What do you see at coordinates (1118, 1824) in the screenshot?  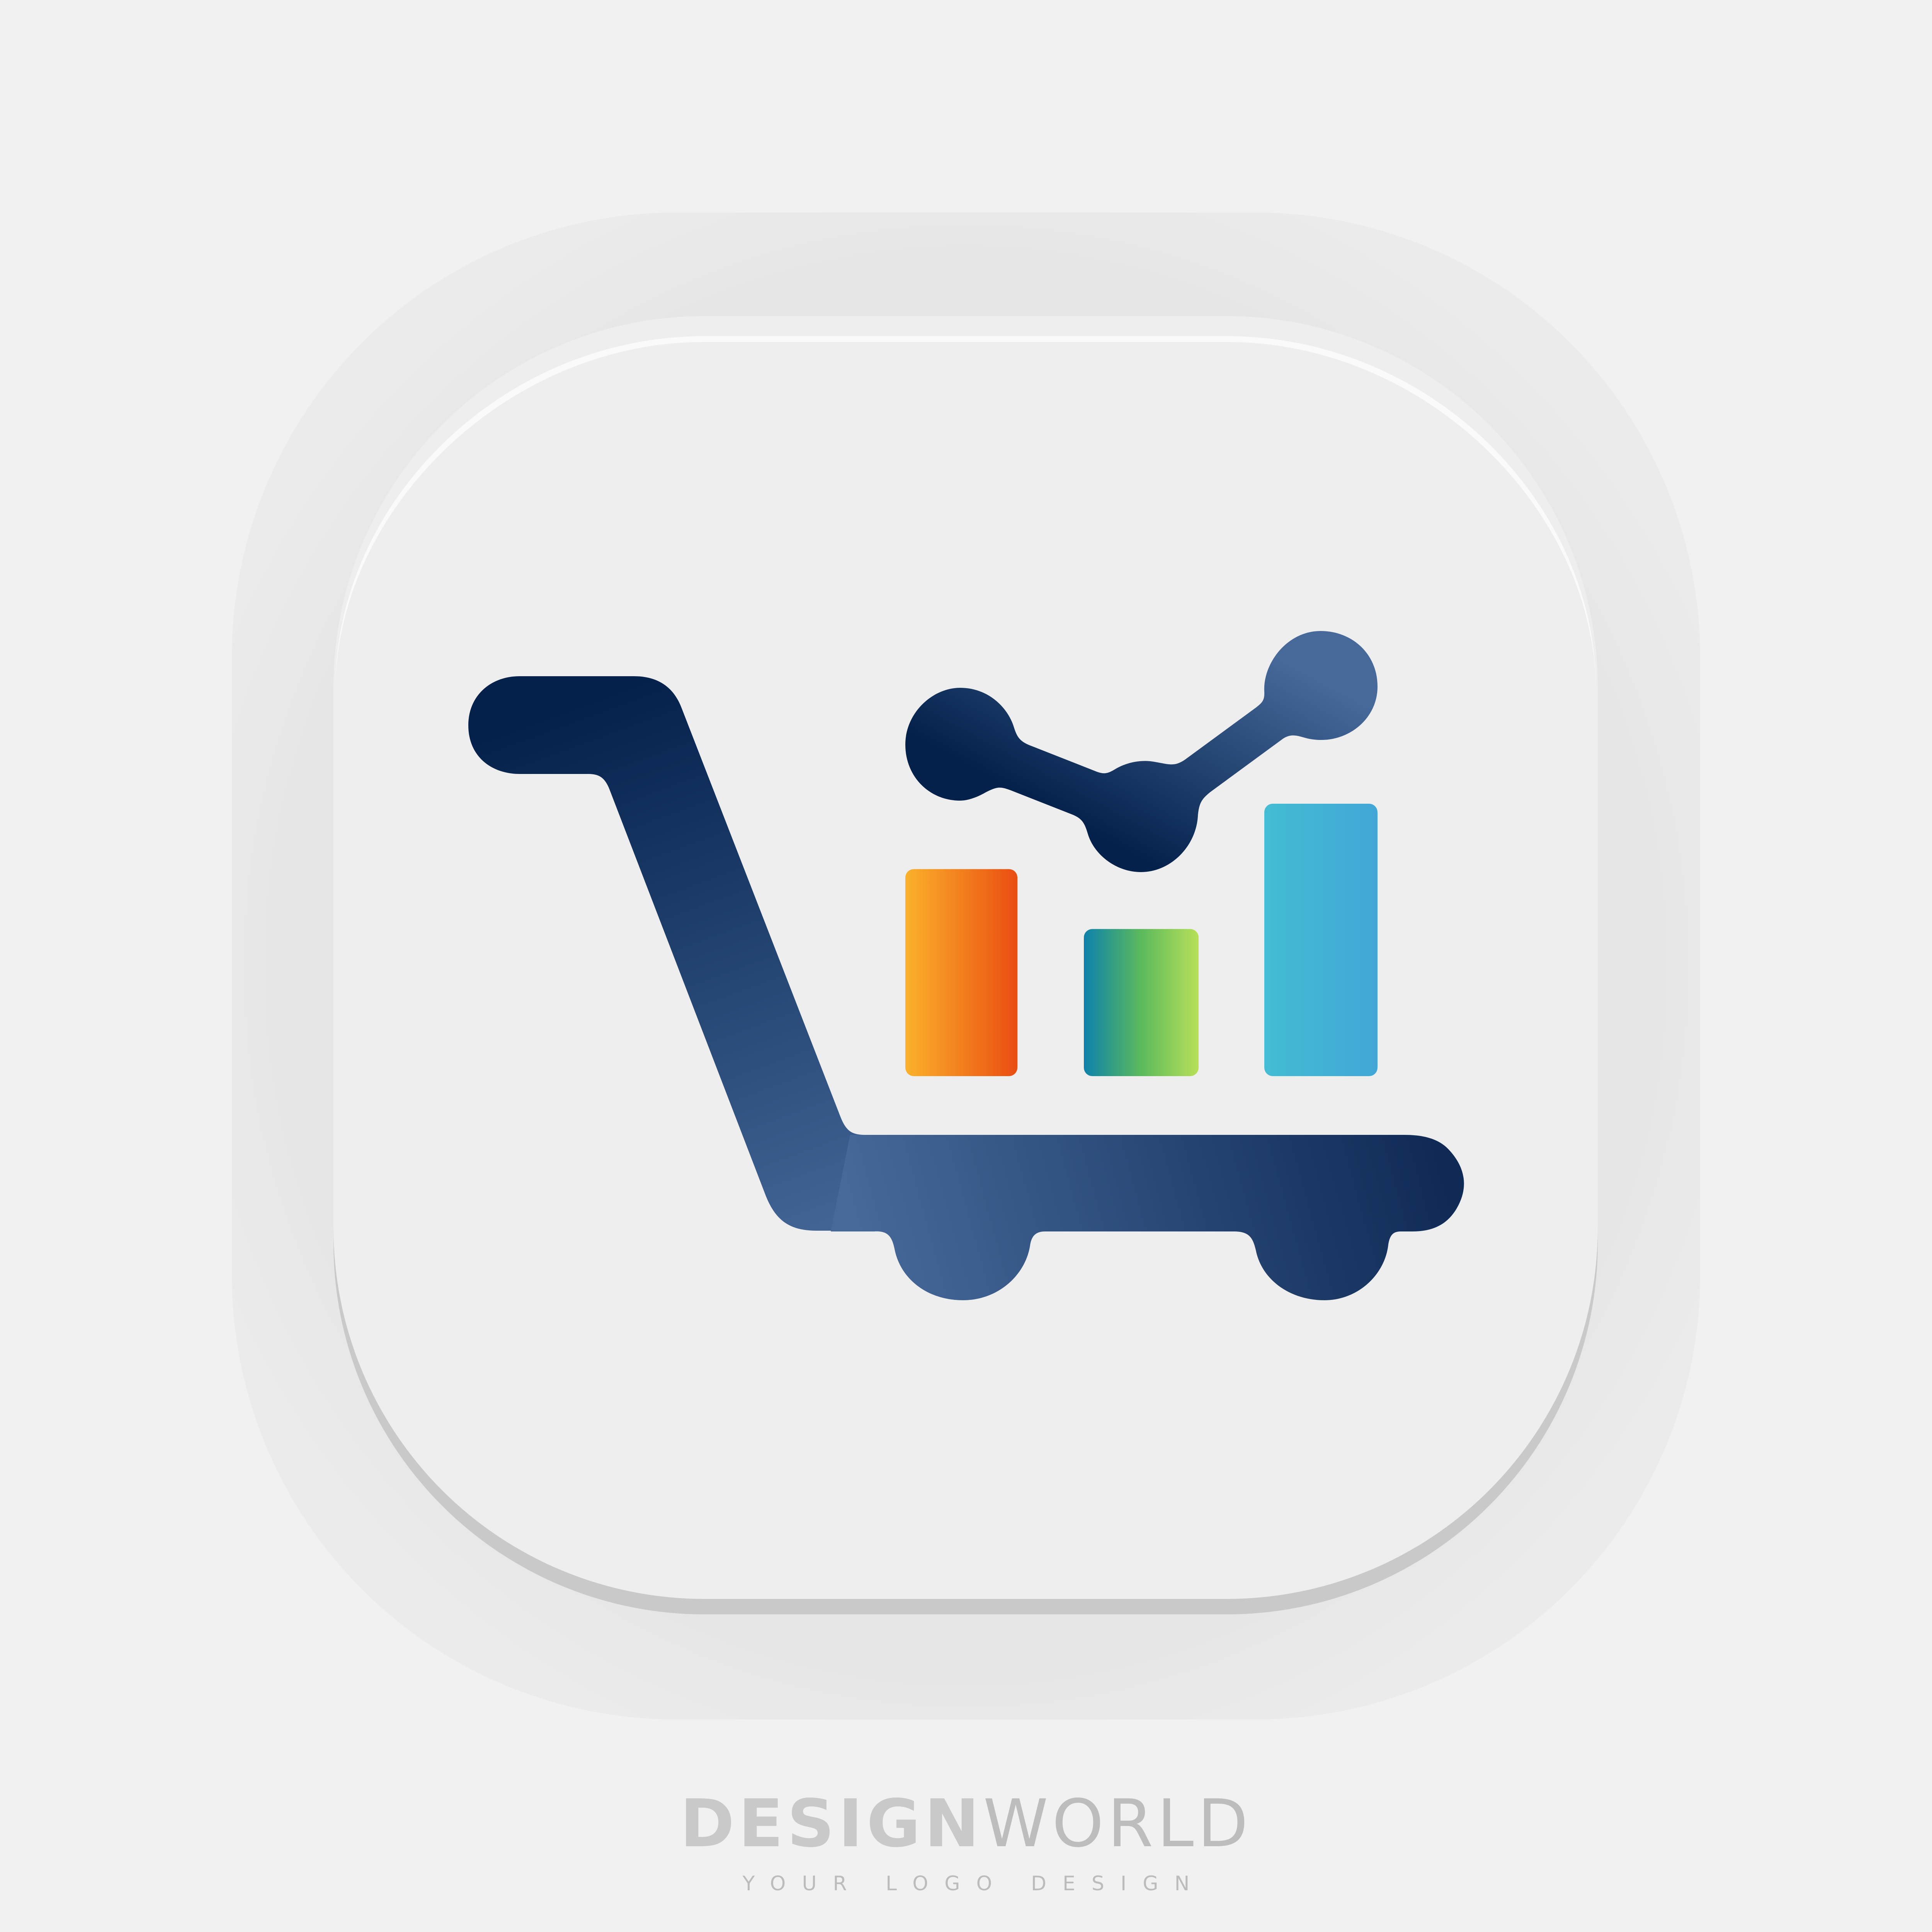 I see `brand-name-light: WORLD` at bounding box center [1118, 1824].